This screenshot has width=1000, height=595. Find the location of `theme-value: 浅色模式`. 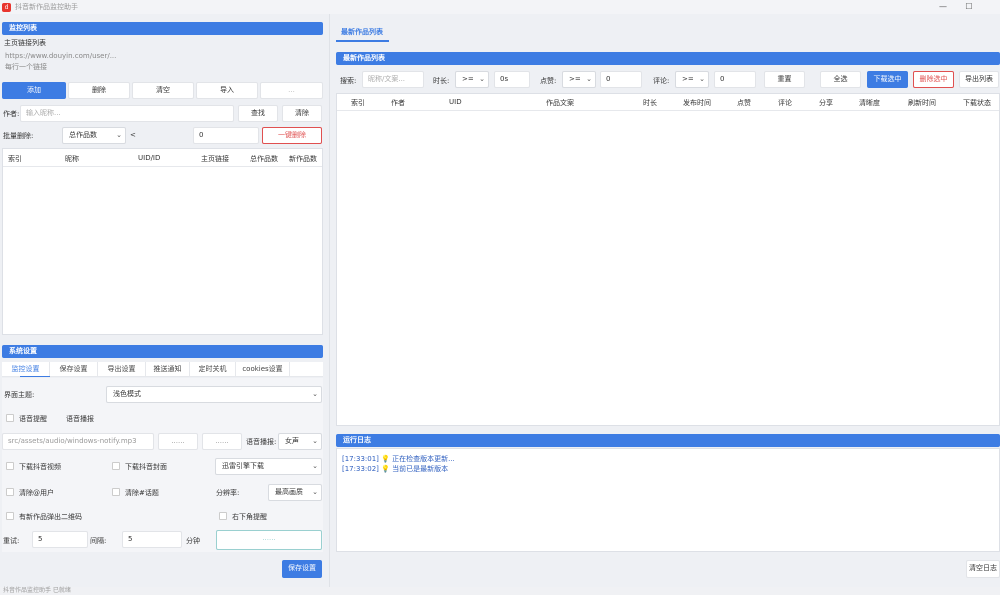

theme-value: 浅色模式 is located at coordinates (127, 394).